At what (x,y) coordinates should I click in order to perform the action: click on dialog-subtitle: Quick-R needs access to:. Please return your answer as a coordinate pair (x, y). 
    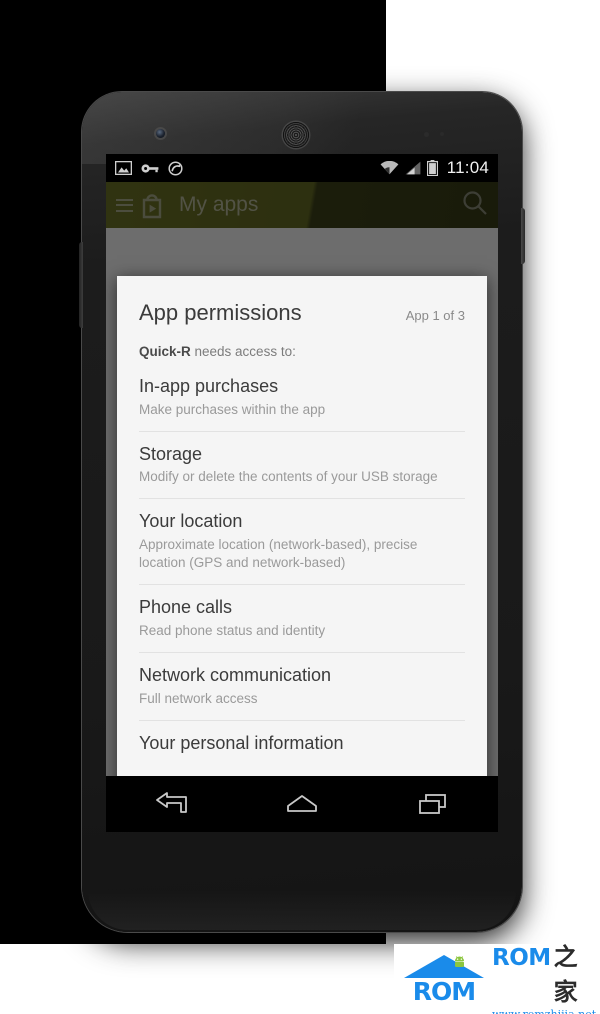
    Looking at the image, I should click on (302, 353).